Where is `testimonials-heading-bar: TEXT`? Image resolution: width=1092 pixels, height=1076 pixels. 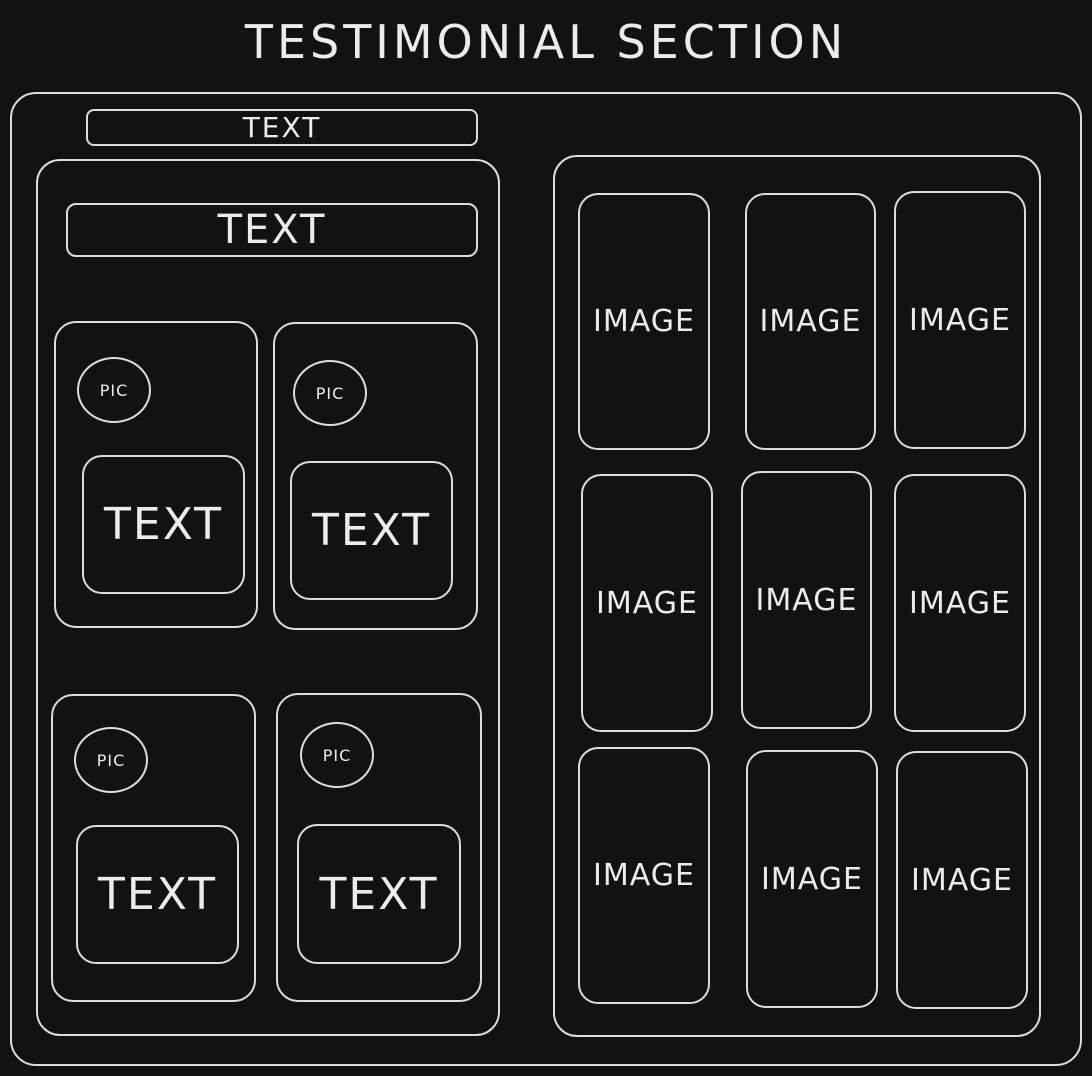 testimonials-heading-bar: TEXT is located at coordinates (272, 230).